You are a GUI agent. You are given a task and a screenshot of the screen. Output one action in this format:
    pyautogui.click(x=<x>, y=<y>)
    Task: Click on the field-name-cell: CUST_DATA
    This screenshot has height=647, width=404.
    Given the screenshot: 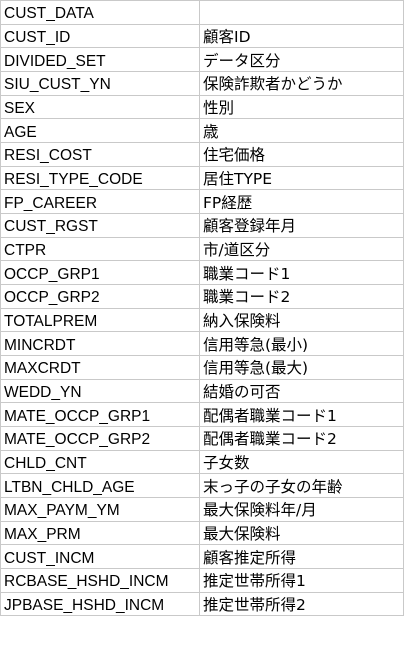 What is the action you would take?
    pyautogui.click(x=100, y=12)
    